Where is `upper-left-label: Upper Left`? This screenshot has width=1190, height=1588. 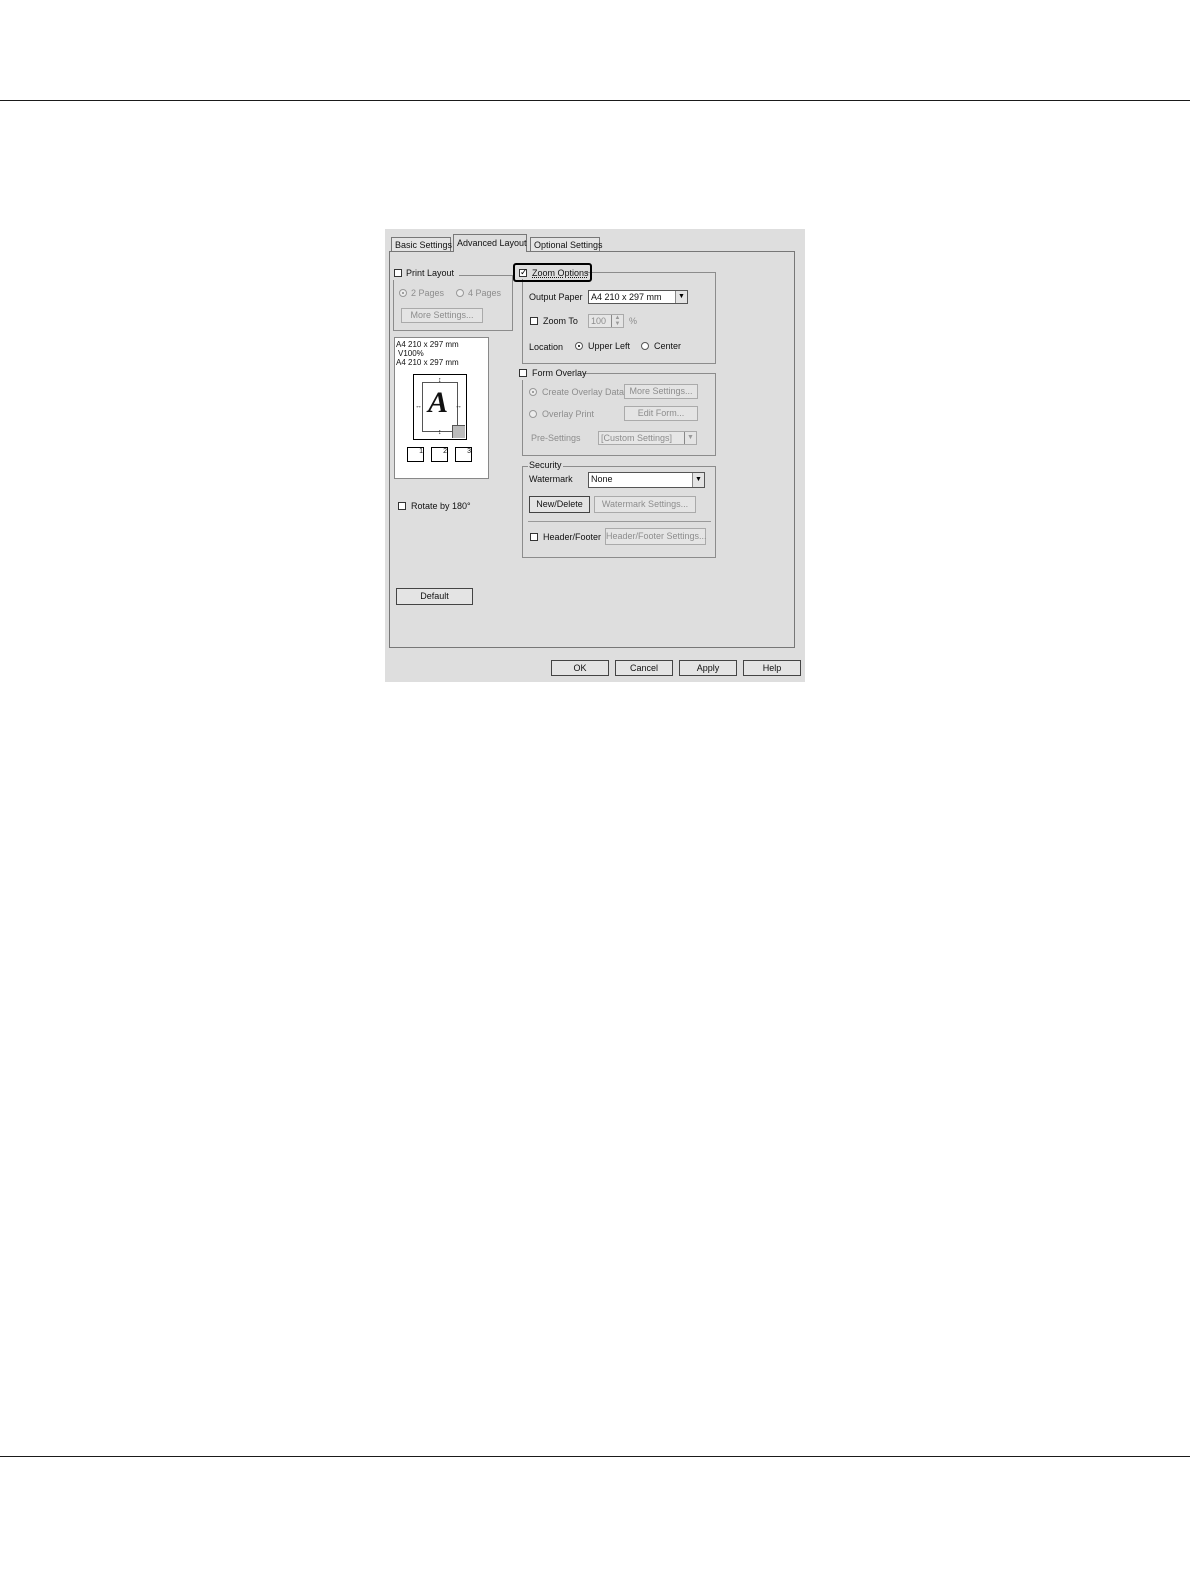
upper-left-label: Upper Left is located at coordinates (609, 346).